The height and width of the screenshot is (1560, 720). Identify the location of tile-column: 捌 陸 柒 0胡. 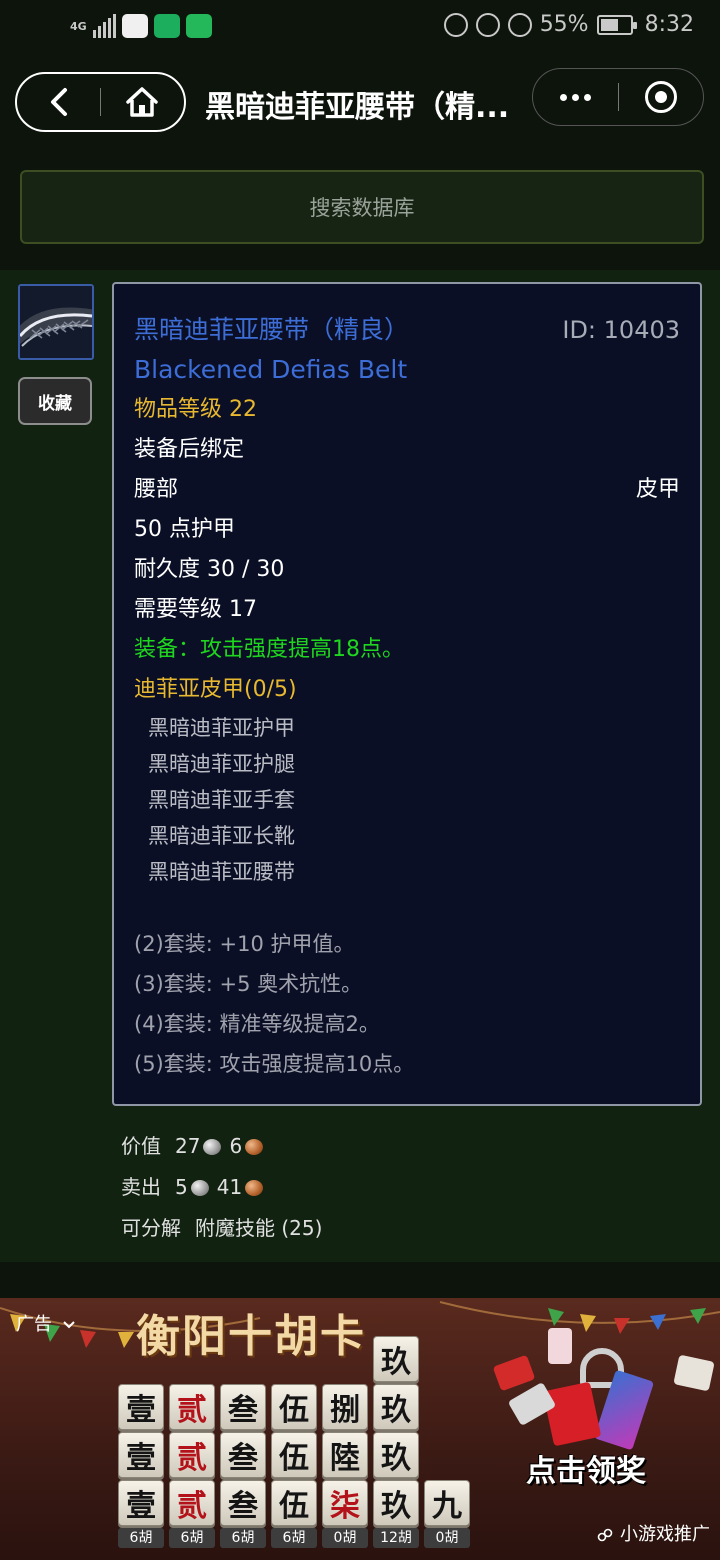
(345, 1466).